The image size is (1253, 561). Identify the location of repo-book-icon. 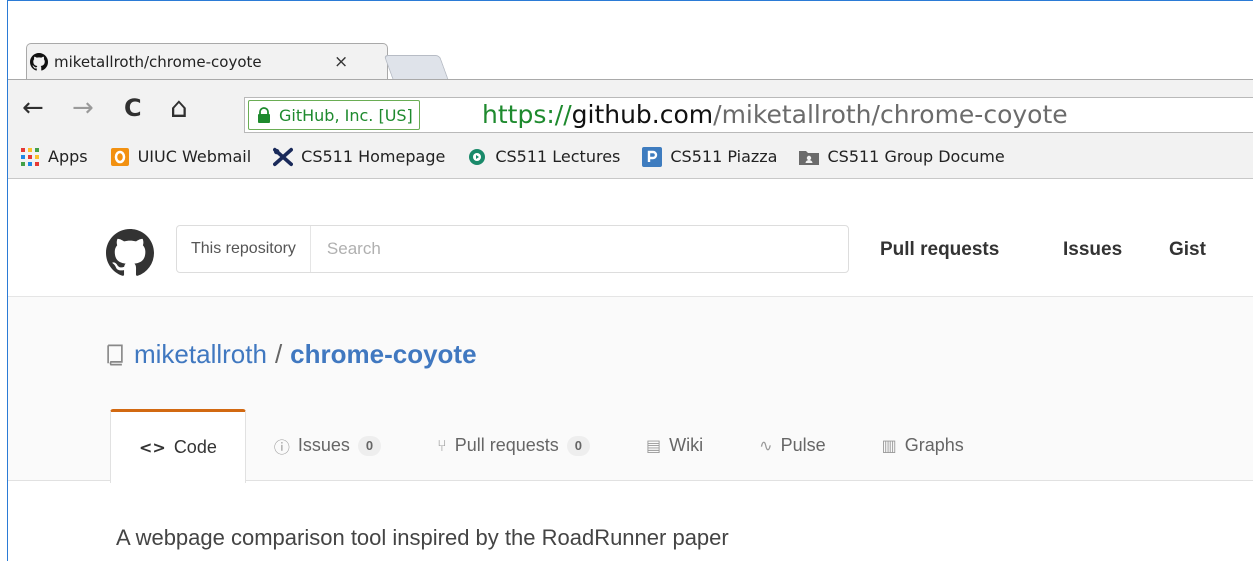
(115, 354).